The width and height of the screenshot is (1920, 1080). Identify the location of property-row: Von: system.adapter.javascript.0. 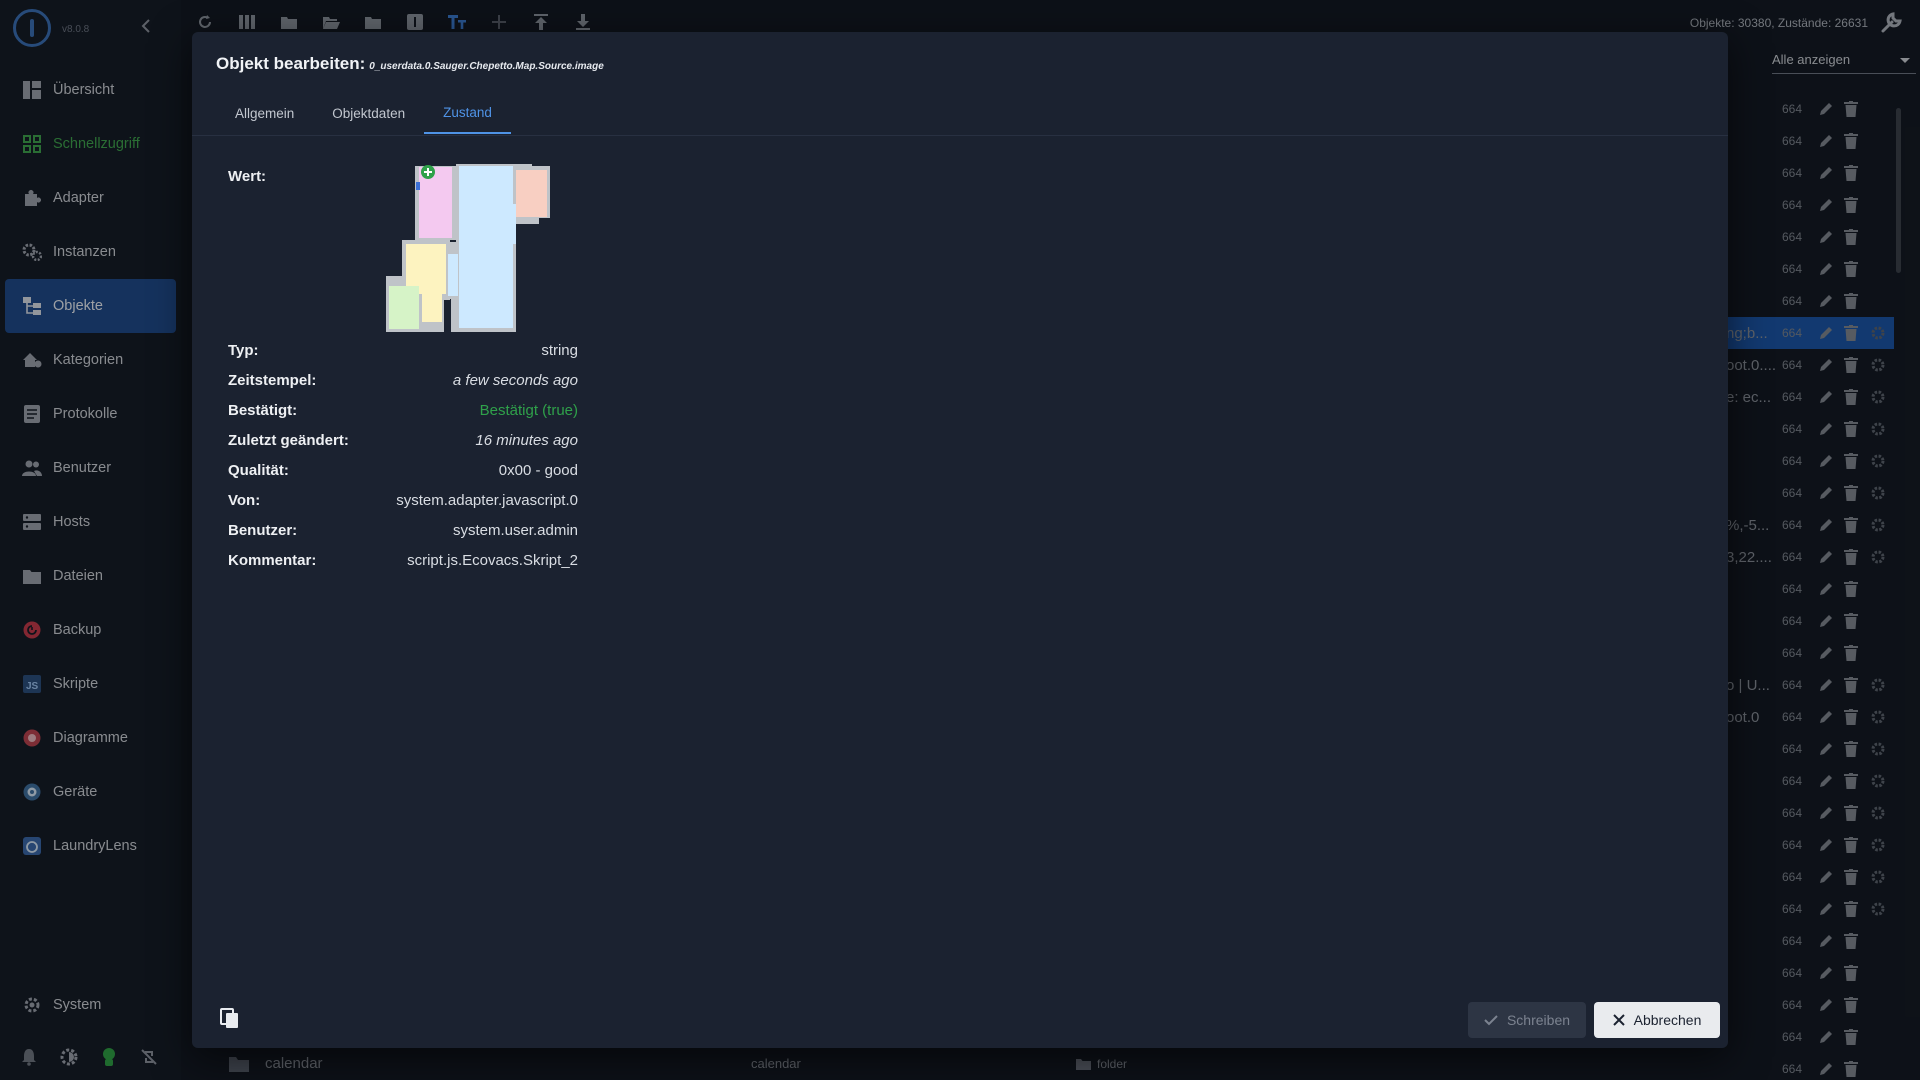
(403, 504).